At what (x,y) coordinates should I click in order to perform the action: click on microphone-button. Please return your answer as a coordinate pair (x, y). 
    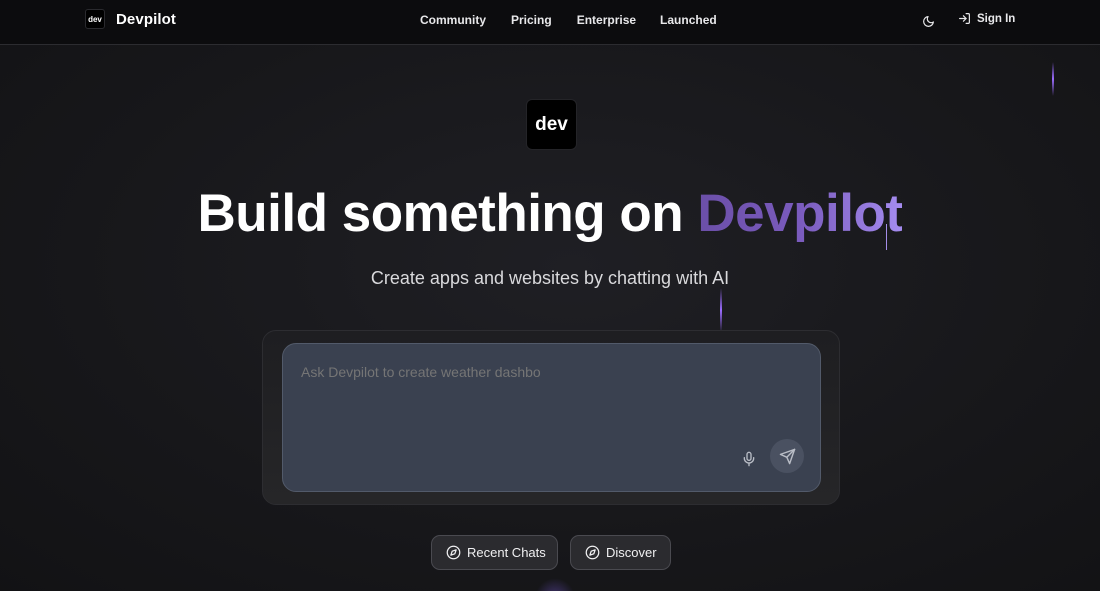
    Looking at the image, I should click on (749, 459).